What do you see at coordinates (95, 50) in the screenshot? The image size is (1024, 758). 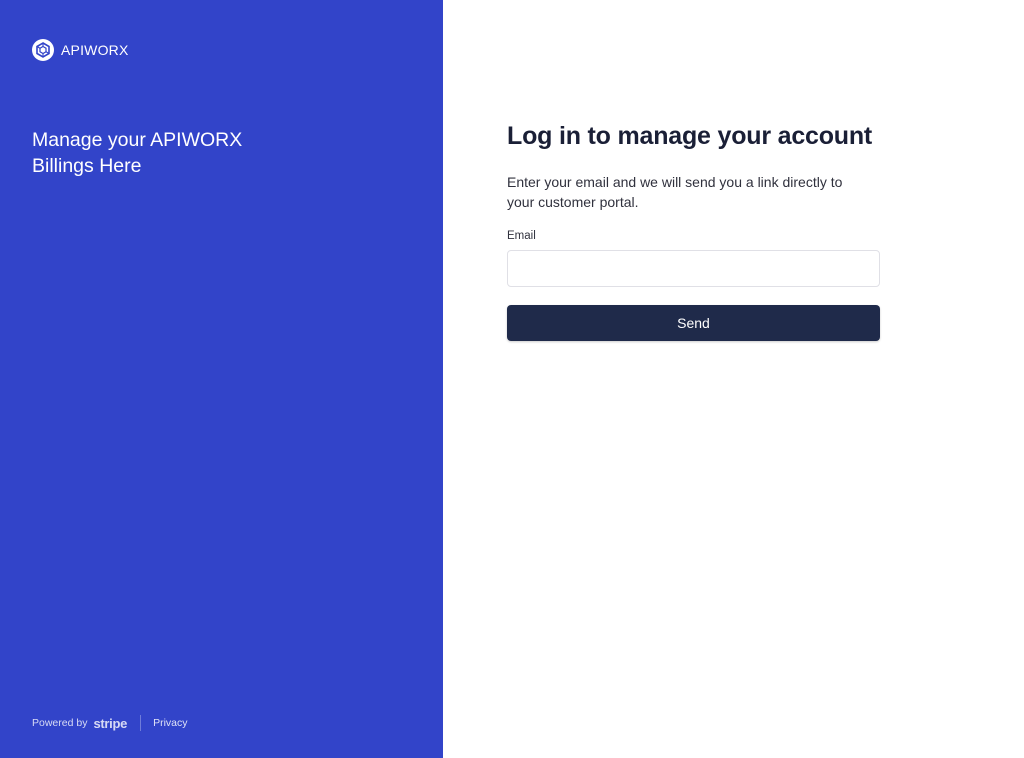 I see `brand-name: APIWORX` at bounding box center [95, 50].